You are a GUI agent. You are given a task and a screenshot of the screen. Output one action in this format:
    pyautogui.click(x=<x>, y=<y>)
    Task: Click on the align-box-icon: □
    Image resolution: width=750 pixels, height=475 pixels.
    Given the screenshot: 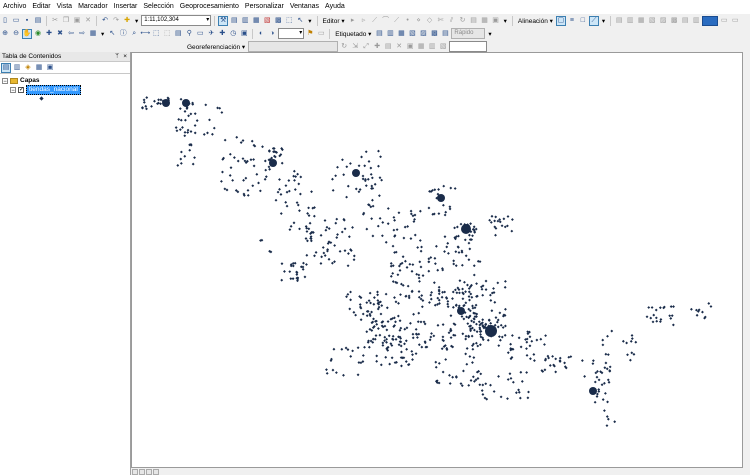 What is the action you would take?
    pyautogui.click(x=583, y=21)
    